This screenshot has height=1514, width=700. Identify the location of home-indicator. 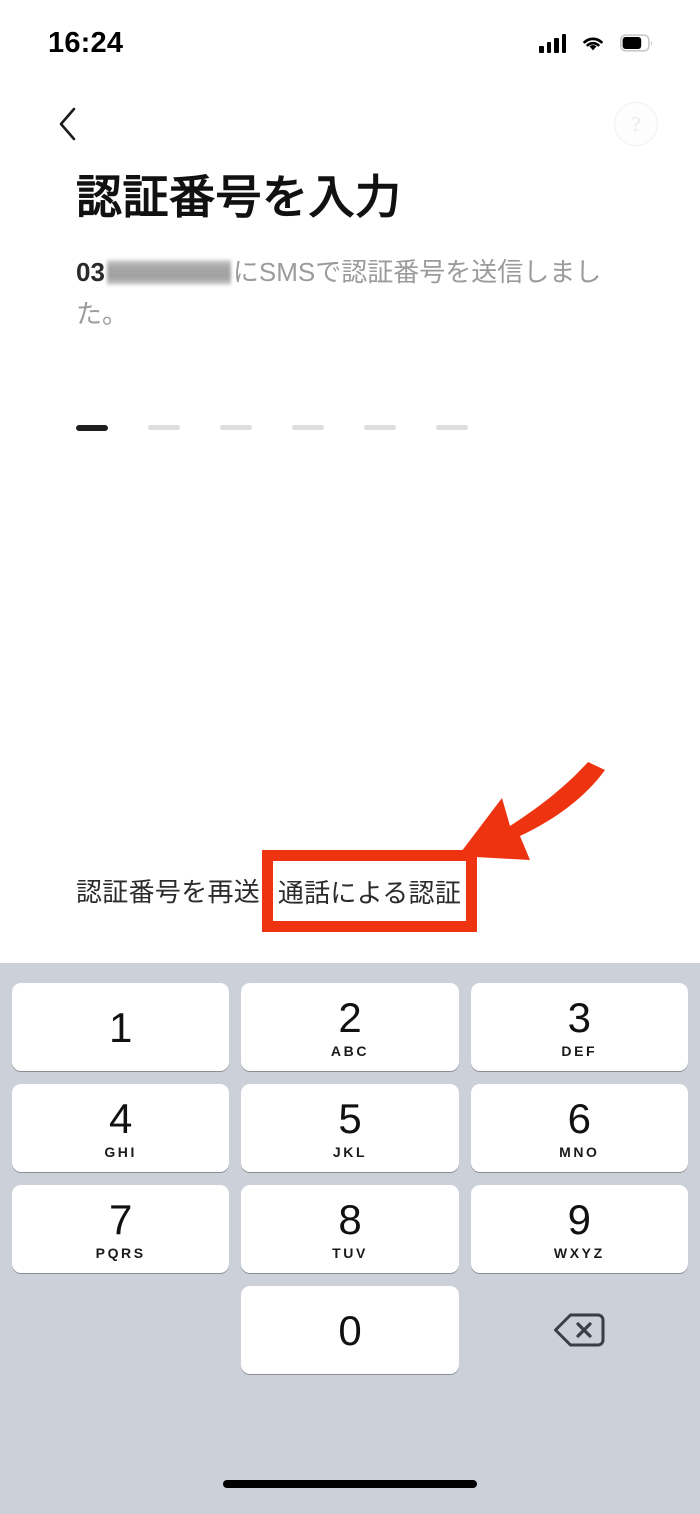
(350, 1484).